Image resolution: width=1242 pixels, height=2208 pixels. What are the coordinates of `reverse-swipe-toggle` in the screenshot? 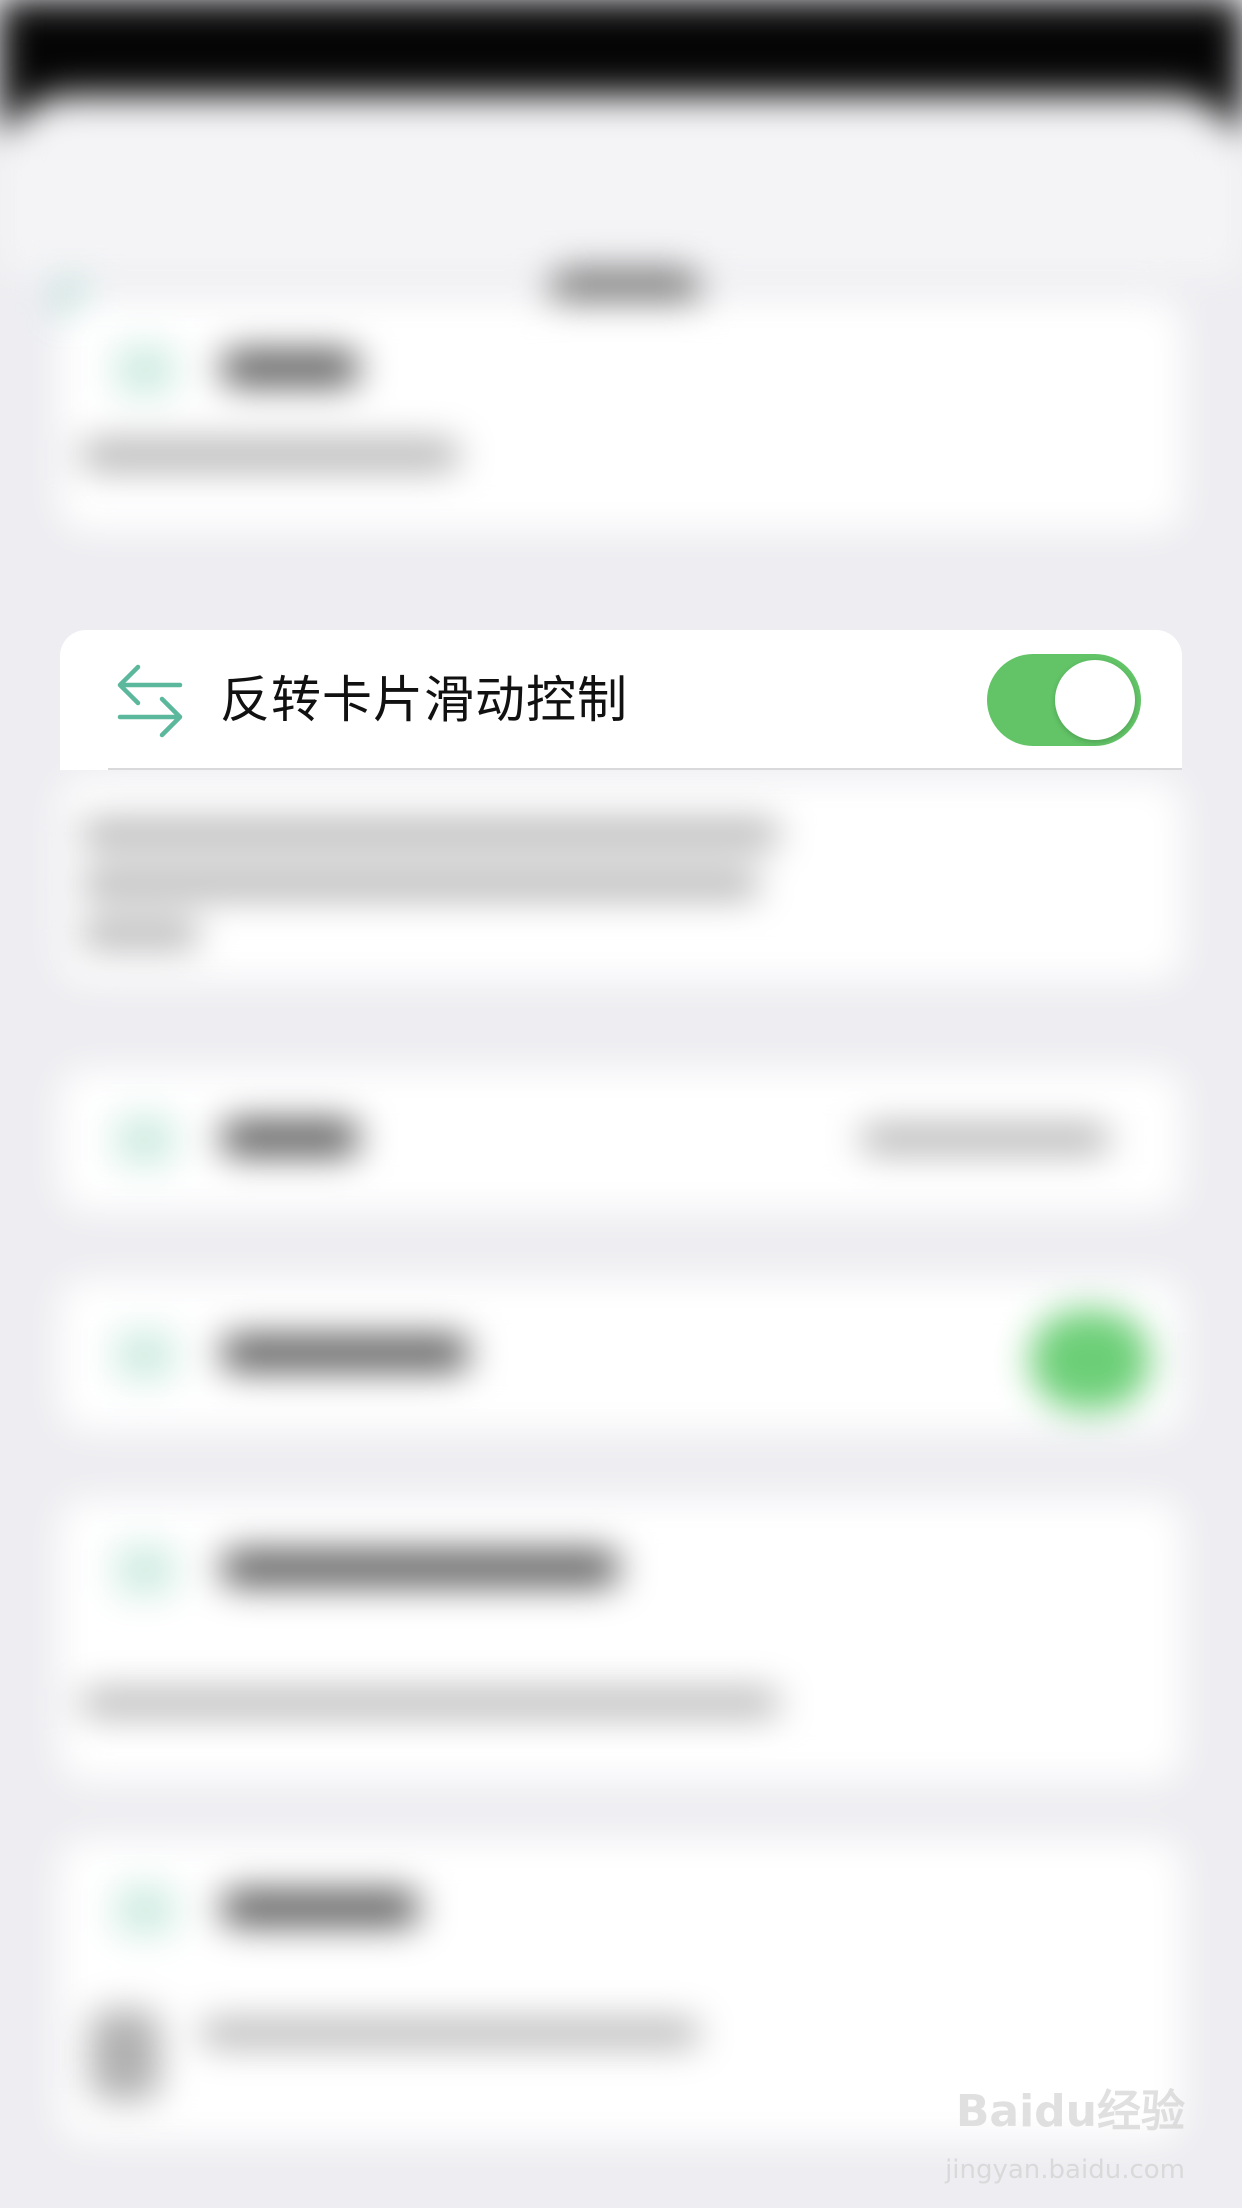 It's located at (1064, 700).